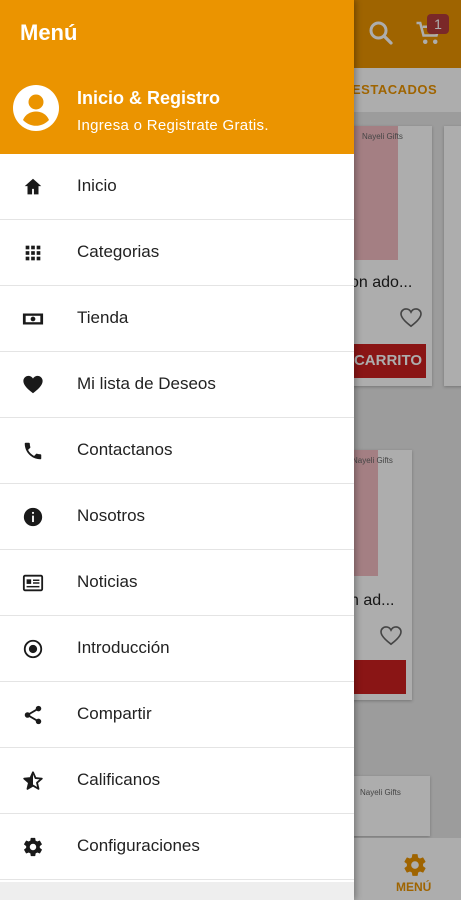  Describe the element at coordinates (97, 185) in the screenshot. I see `menu-item-label: Inicio` at that location.